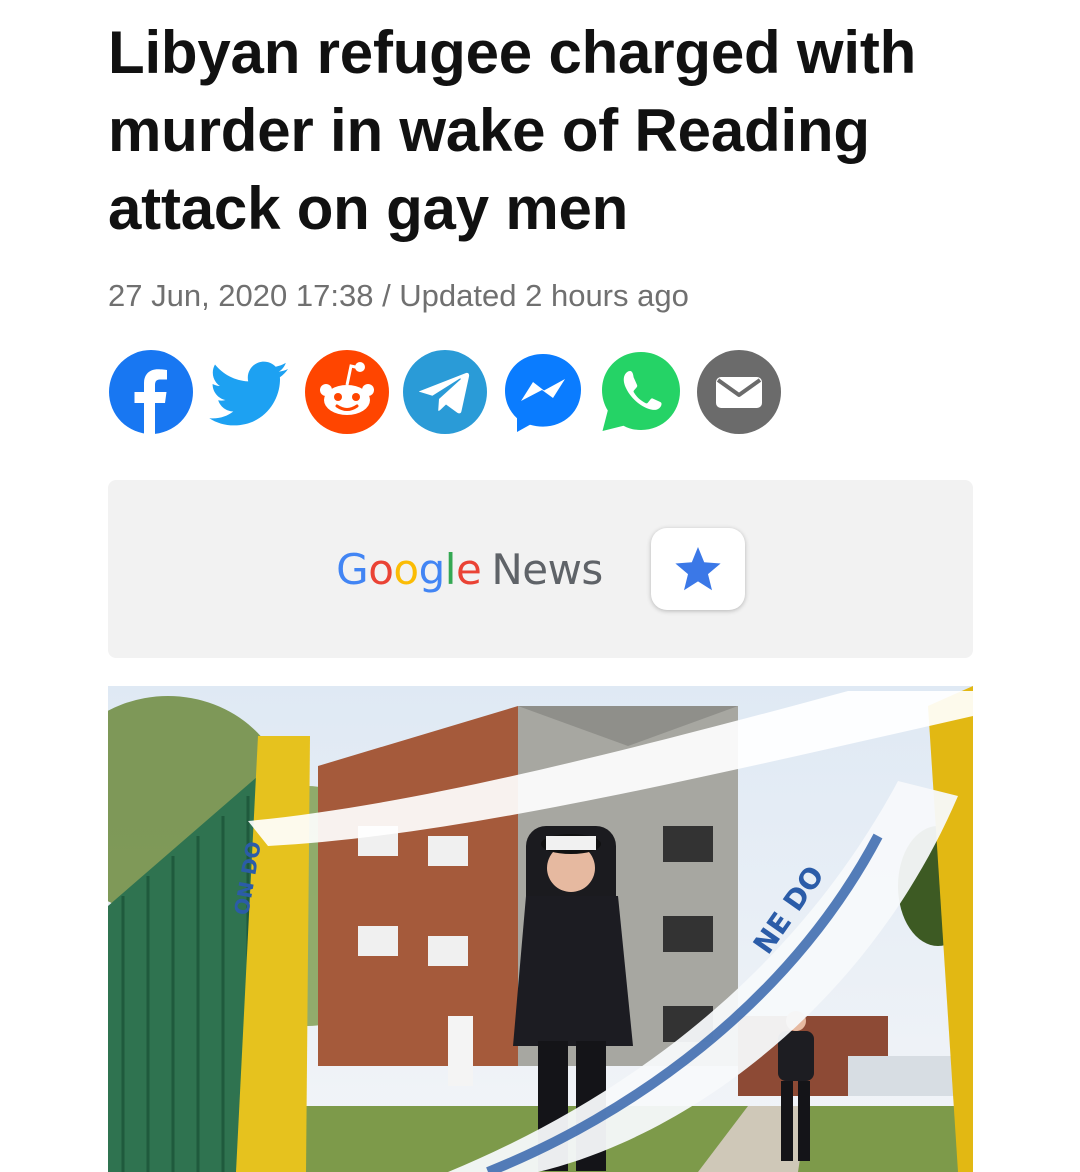 The image size is (1080, 1172). I want to click on telegram-icon, so click(445, 392).